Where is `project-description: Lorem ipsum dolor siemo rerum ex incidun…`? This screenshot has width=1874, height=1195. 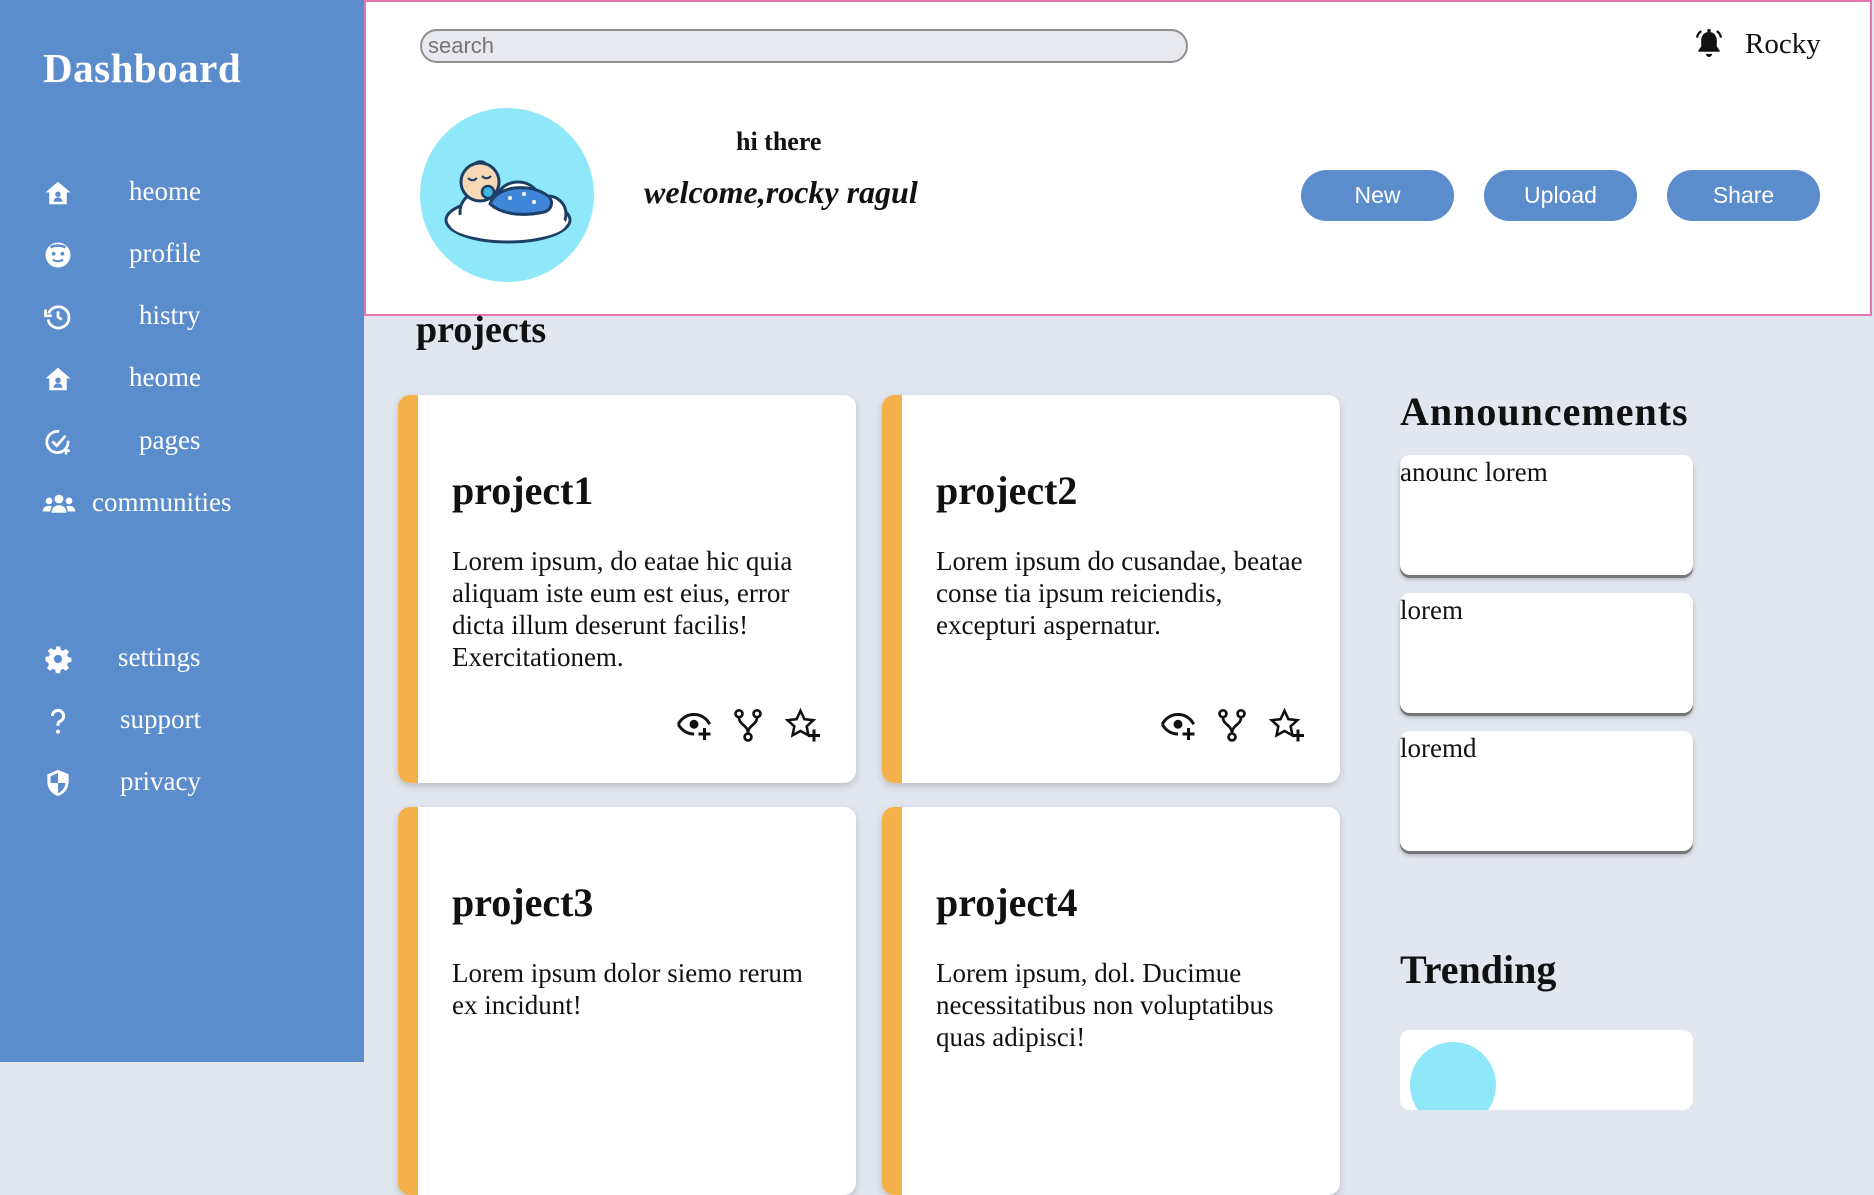 project-description: Lorem ipsum dolor siemo rerum ex incidun… is located at coordinates (627, 989).